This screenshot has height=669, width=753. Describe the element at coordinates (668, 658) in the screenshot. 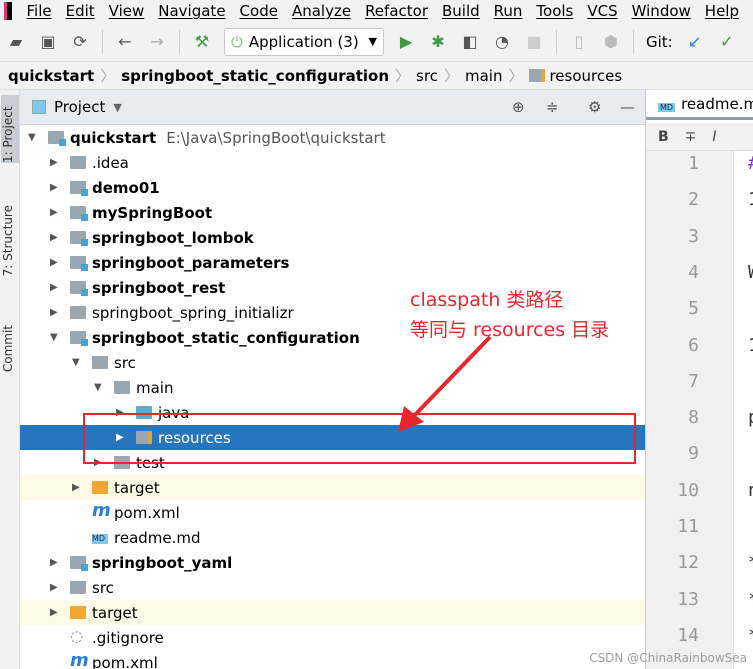

I see `watermark: CSDN @ChinaRainbowSea` at that location.